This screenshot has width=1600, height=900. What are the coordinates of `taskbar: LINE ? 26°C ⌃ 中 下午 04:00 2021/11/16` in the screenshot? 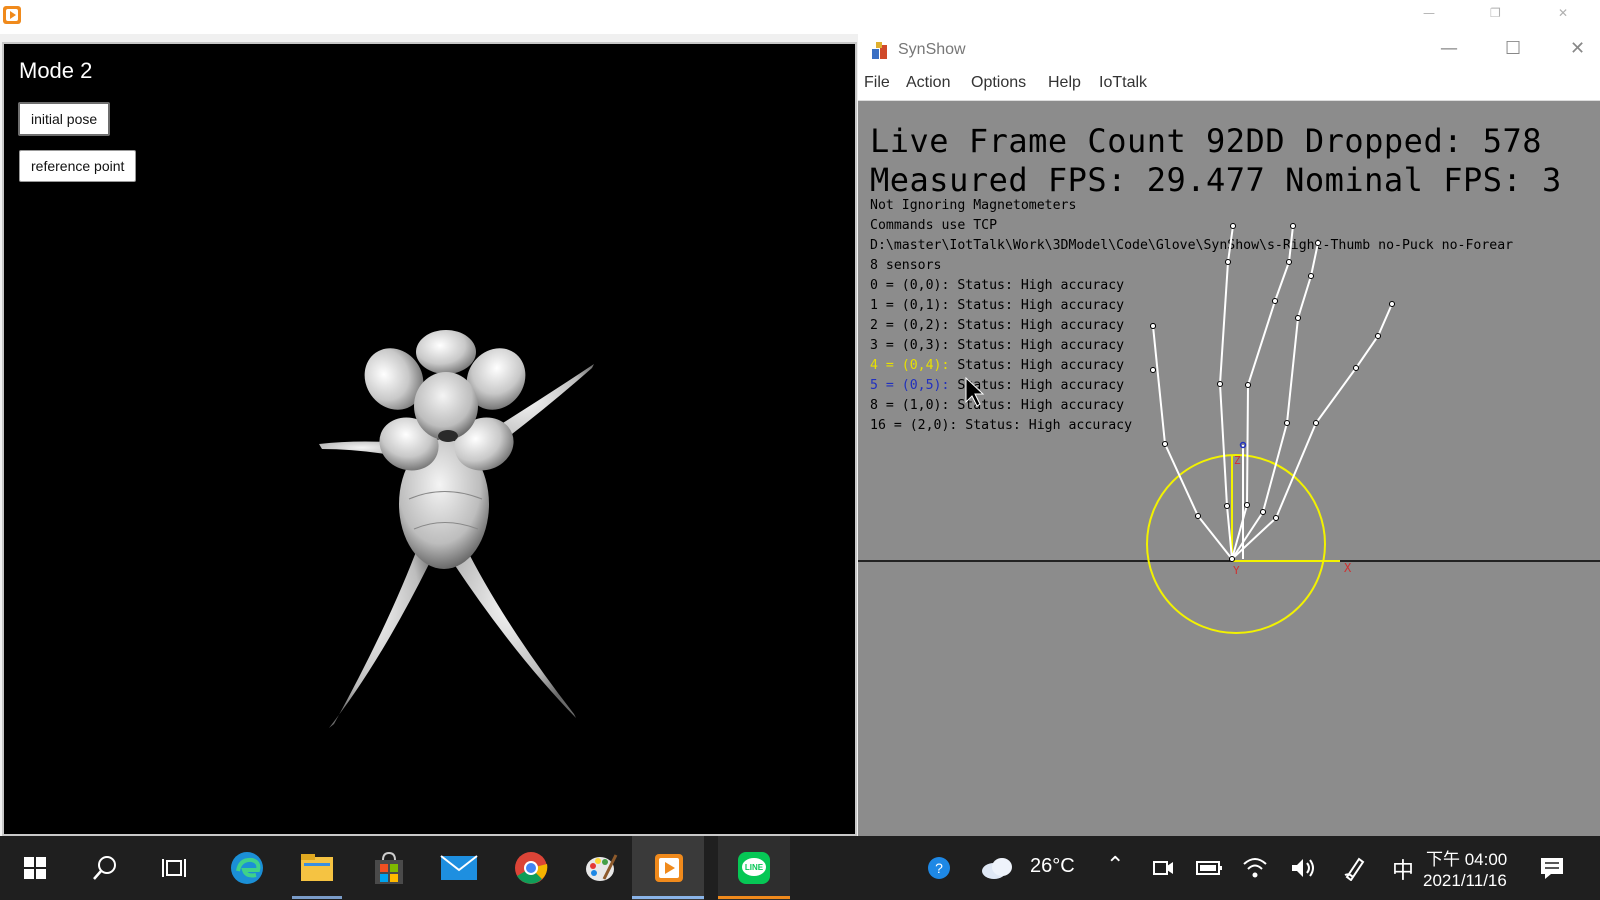 It's located at (800, 868).